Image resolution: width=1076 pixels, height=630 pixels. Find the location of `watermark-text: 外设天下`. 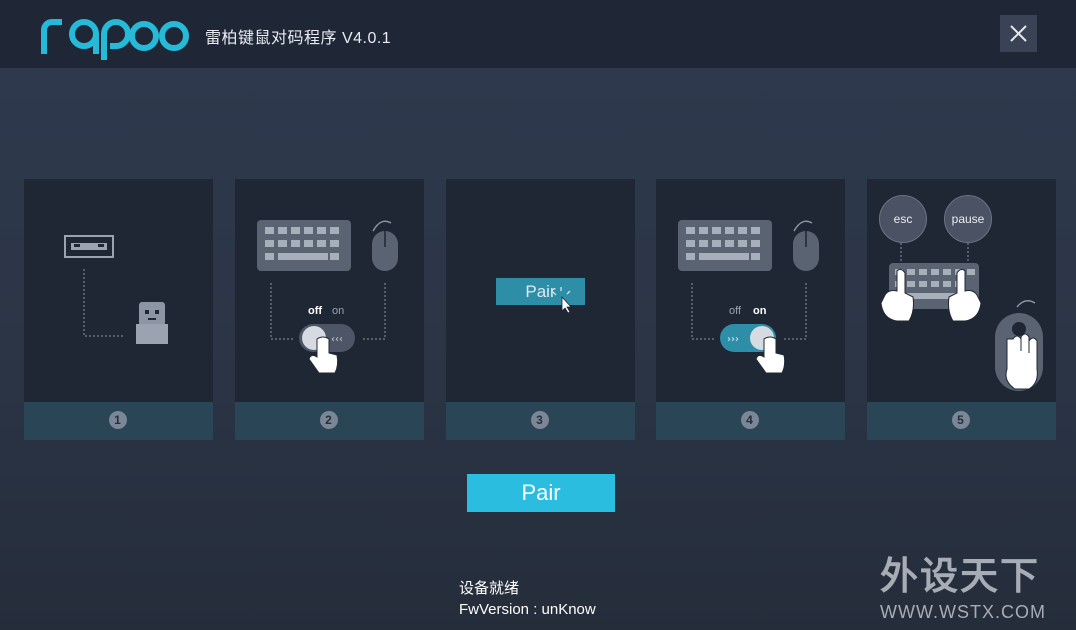

watermark-text: 外设天下 is located at coordinates (960, 577).